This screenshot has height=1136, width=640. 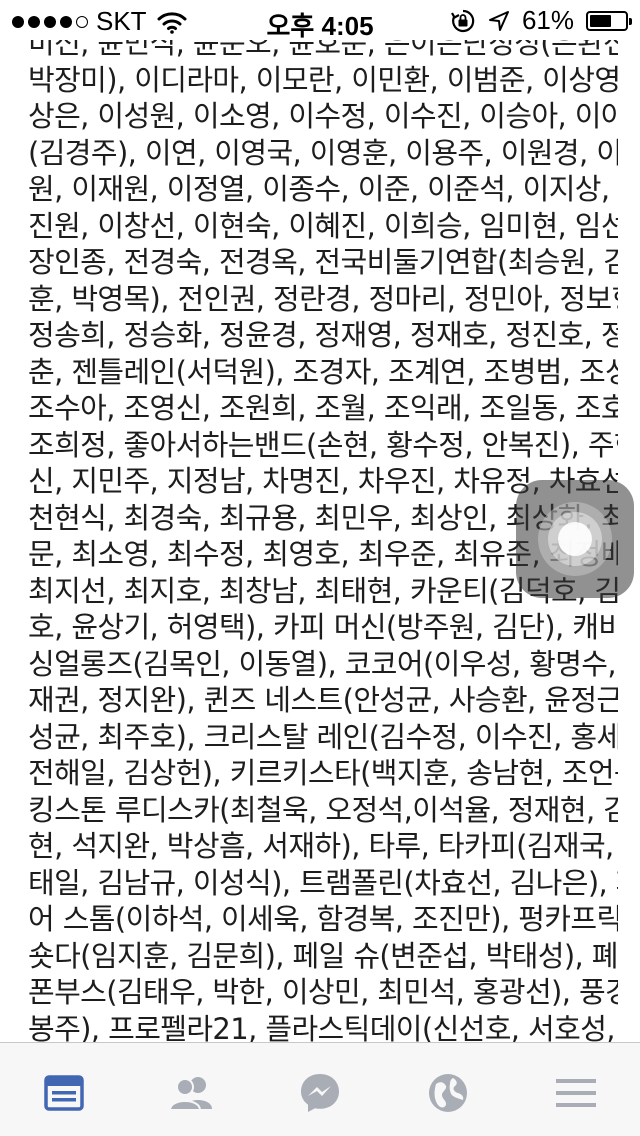 What do you see at coordinates (323, 773) in the screenshot?
I see `post-text-line: 전해일, 김상헌), 키르키스타(백지훈, 송남현, 조언규),` at bounding box center [323, 773].